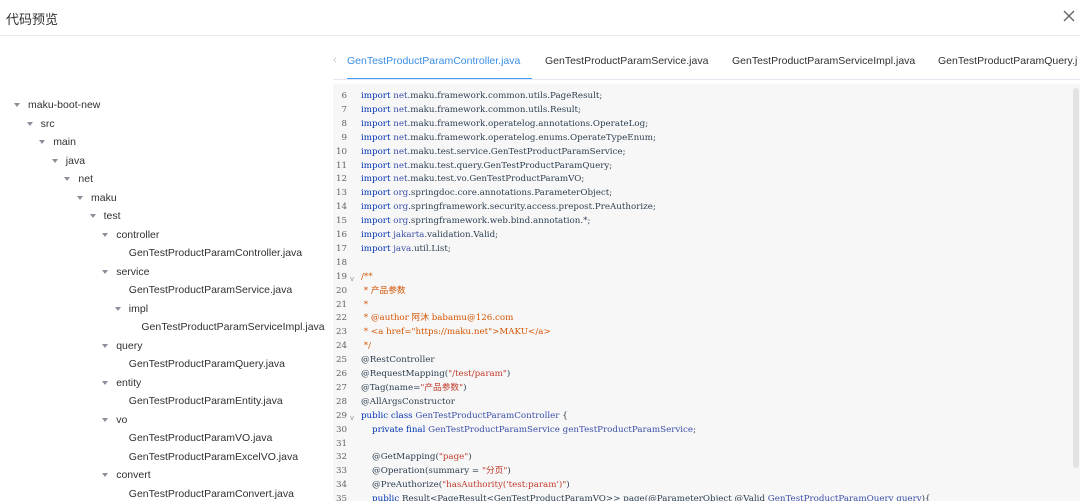 This screenshot has height=501, width=1080. What do you see at coordinates (844, 497) in the screenshot?
I see `code-token: GenTestProductParamQuery query` at bounding box center [844, 497].